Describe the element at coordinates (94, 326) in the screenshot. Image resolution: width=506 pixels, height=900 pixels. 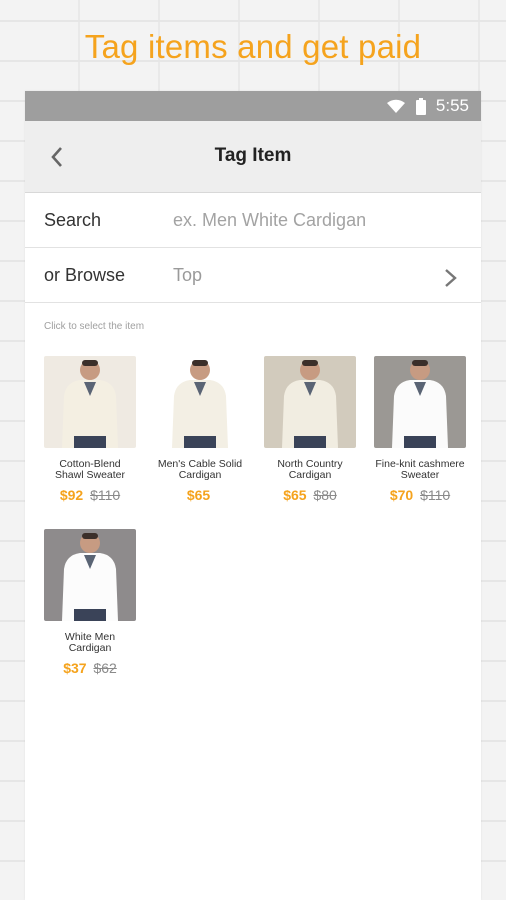
I see `select-hint: Click to select the item` at that location.